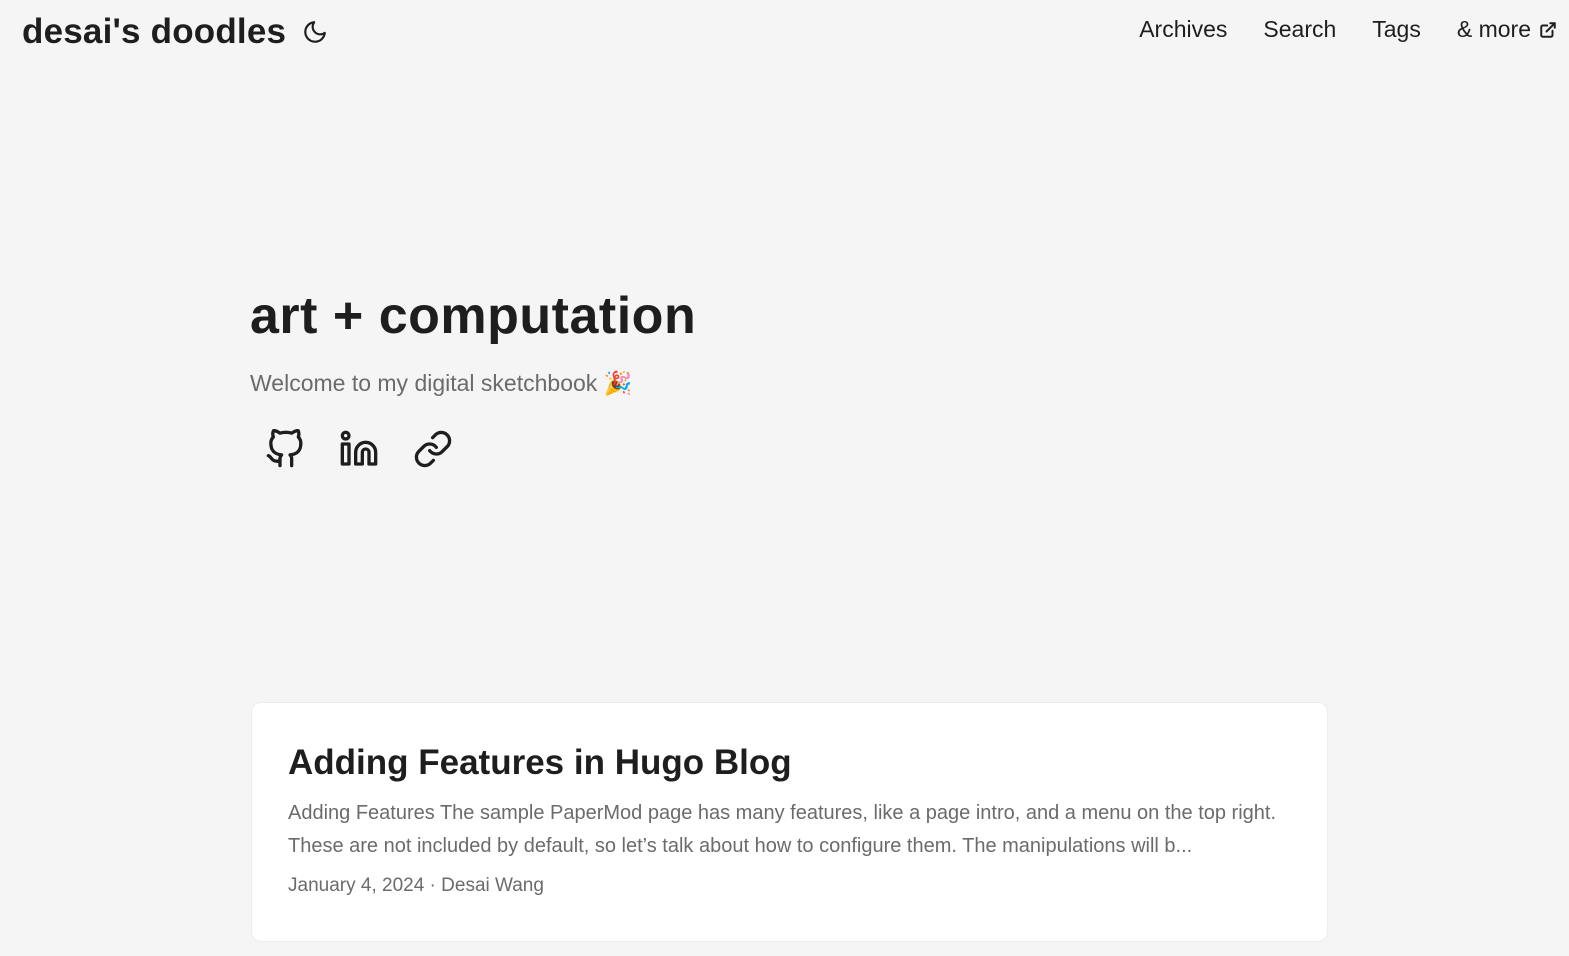  Describe the element at coordinates (154, 32) in the screenshot. I see `site-logo: desai's doodles` at that location.